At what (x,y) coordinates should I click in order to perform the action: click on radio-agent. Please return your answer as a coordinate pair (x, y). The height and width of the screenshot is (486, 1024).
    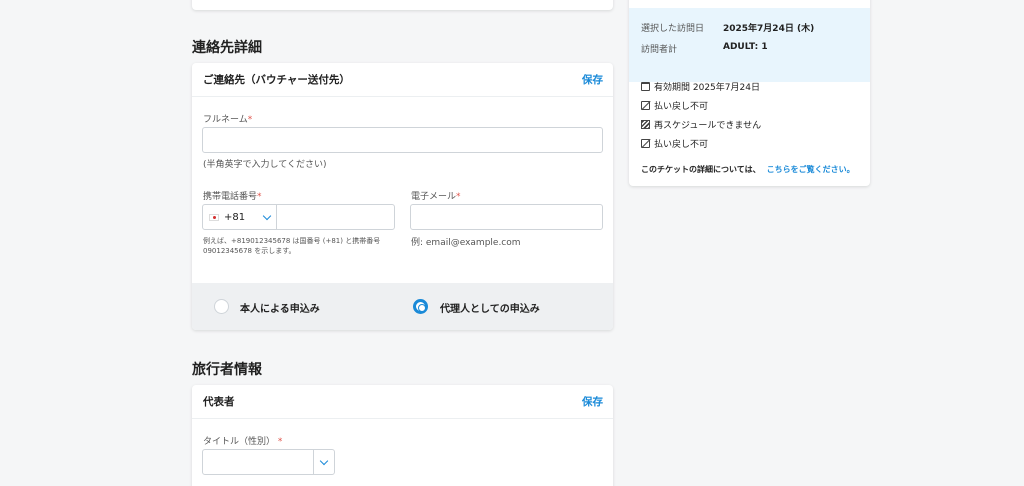
    Looking at the image, I should click on (420, 306).